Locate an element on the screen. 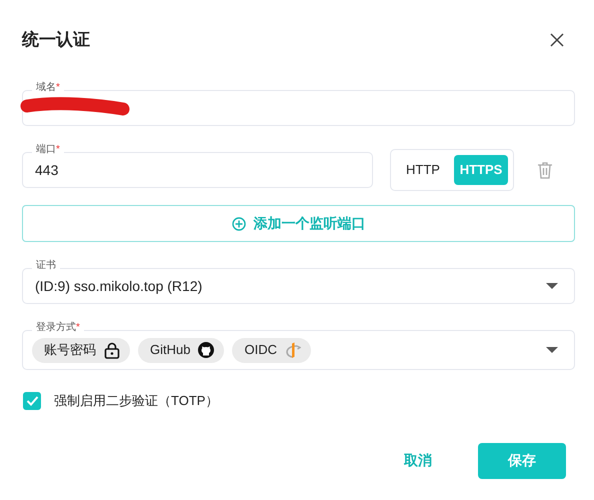 This screenshot has height=500, width=594. port-field: 443 is located at coordinates (197, 170).